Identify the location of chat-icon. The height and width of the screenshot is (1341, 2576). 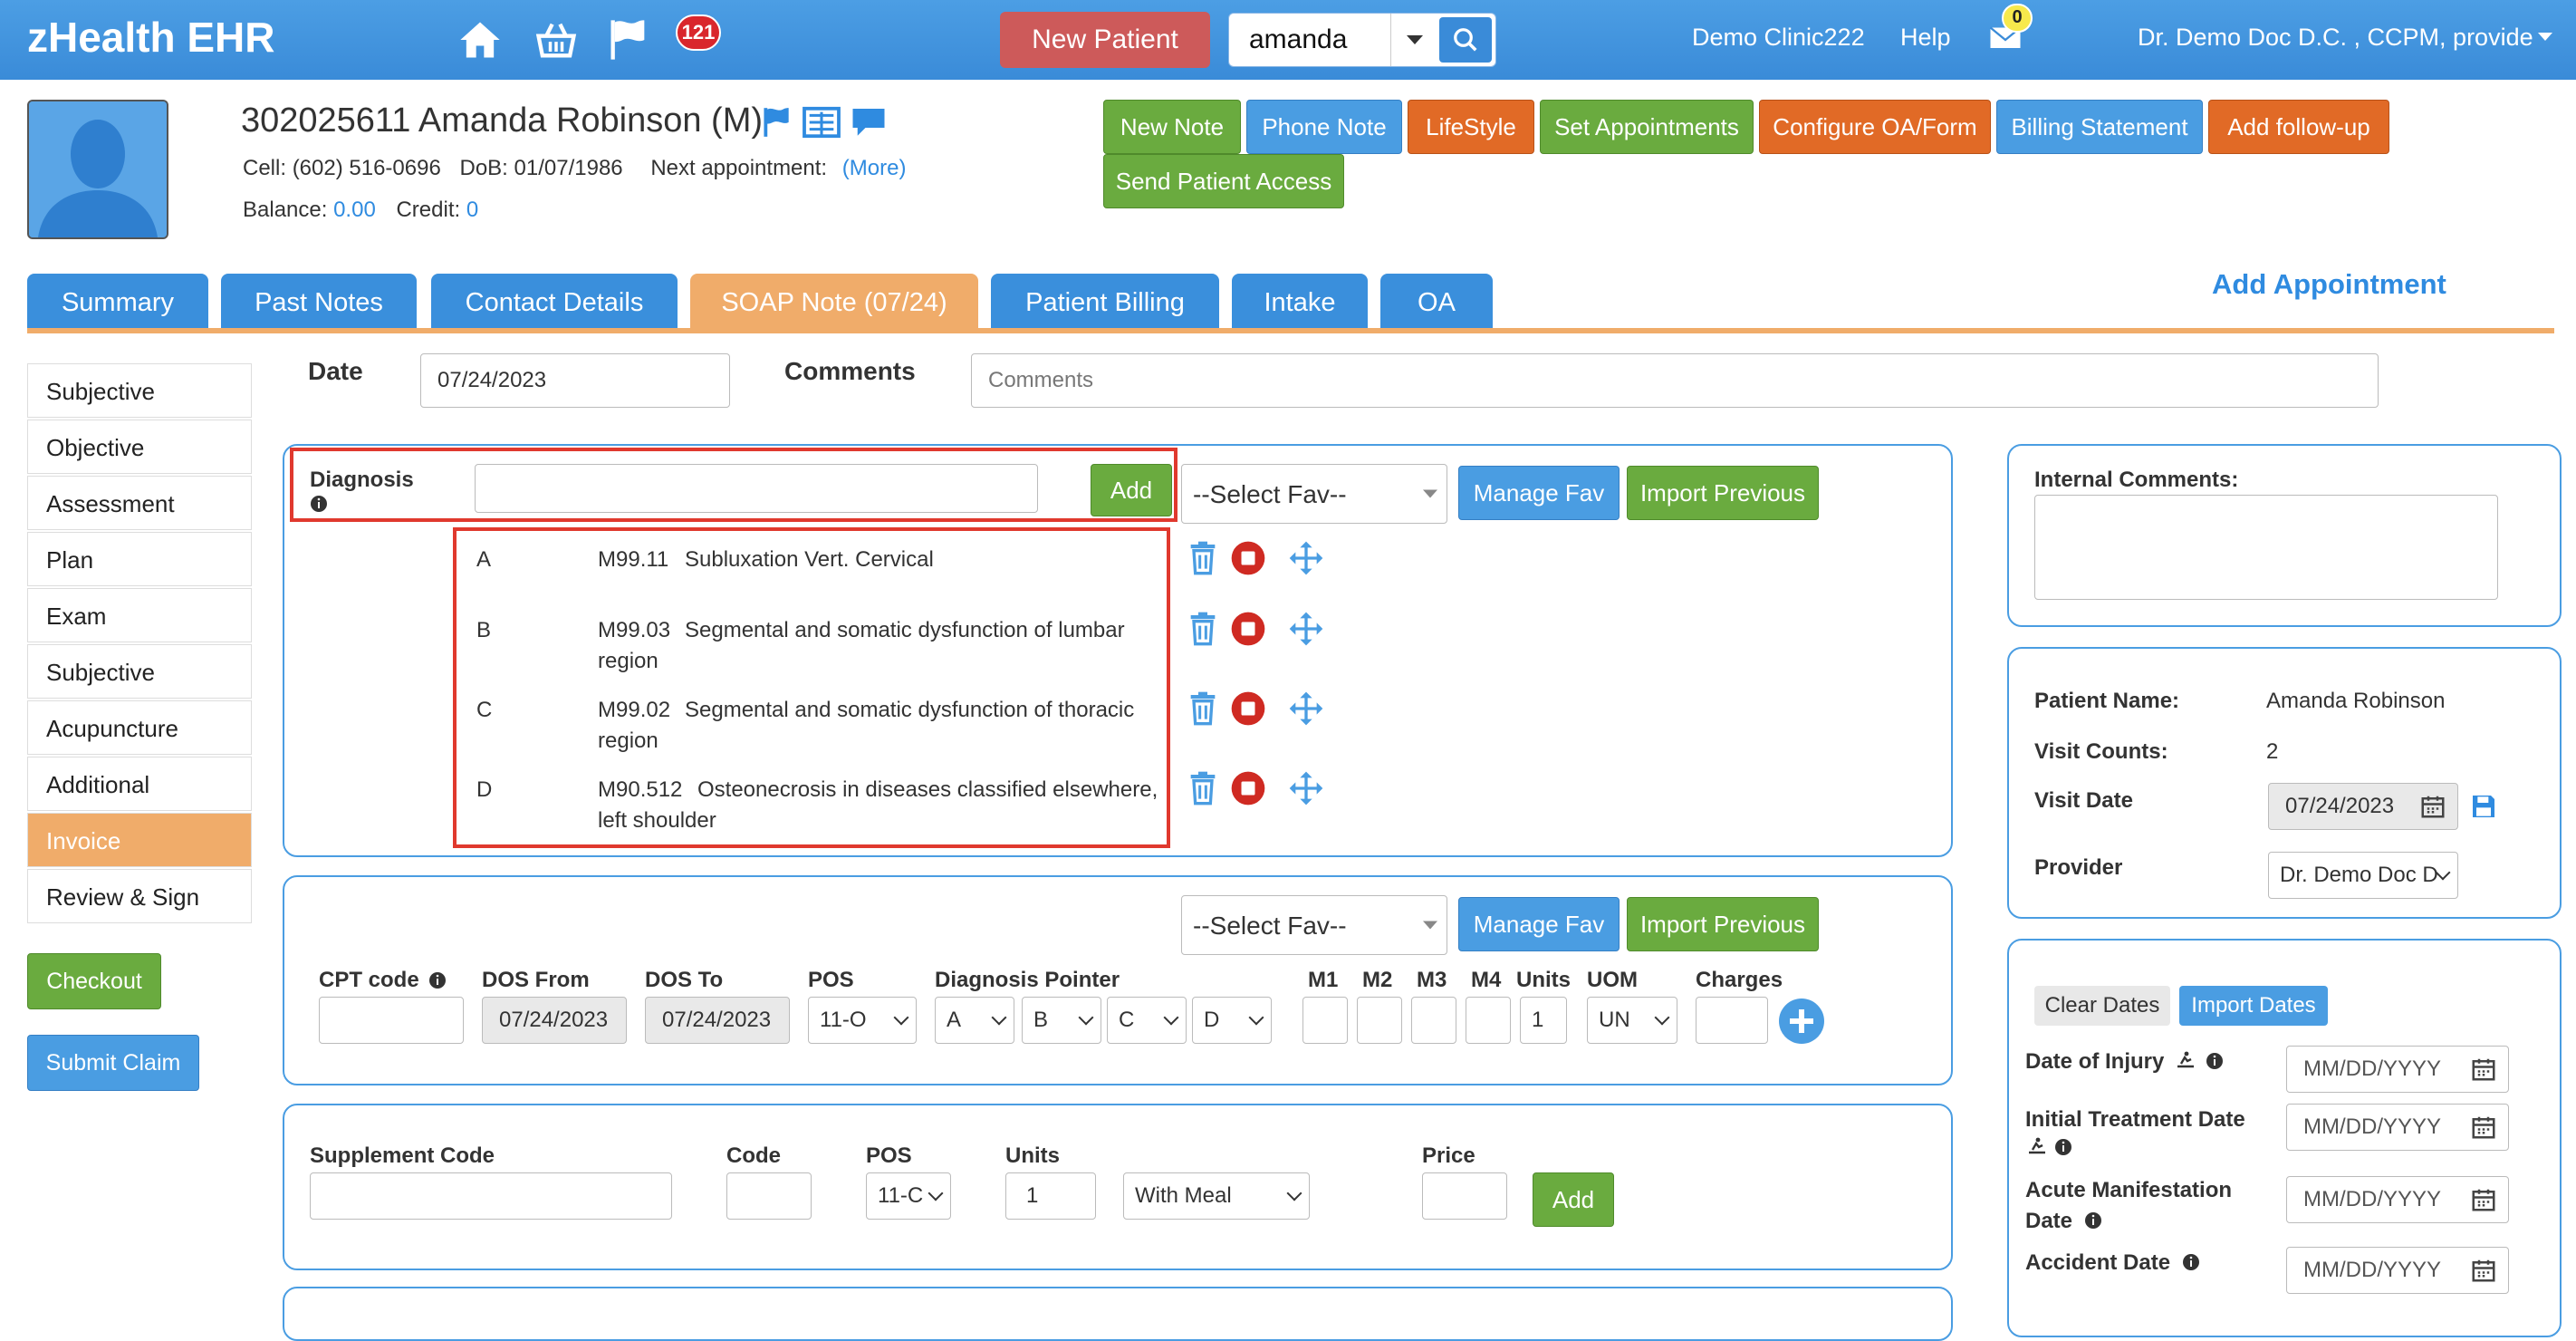
(869, 122).